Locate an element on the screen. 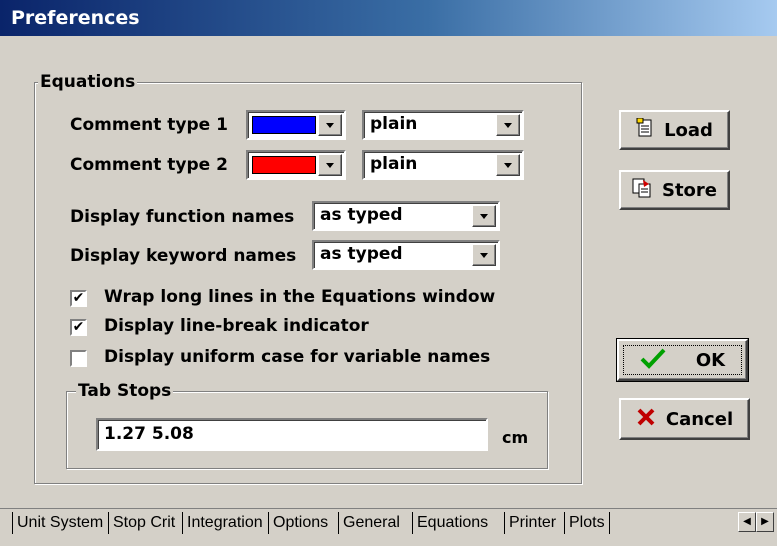 The width and height of the screenshot is (777, 546). comment-type-2-color-swatch is located at coordinates (284, 165).